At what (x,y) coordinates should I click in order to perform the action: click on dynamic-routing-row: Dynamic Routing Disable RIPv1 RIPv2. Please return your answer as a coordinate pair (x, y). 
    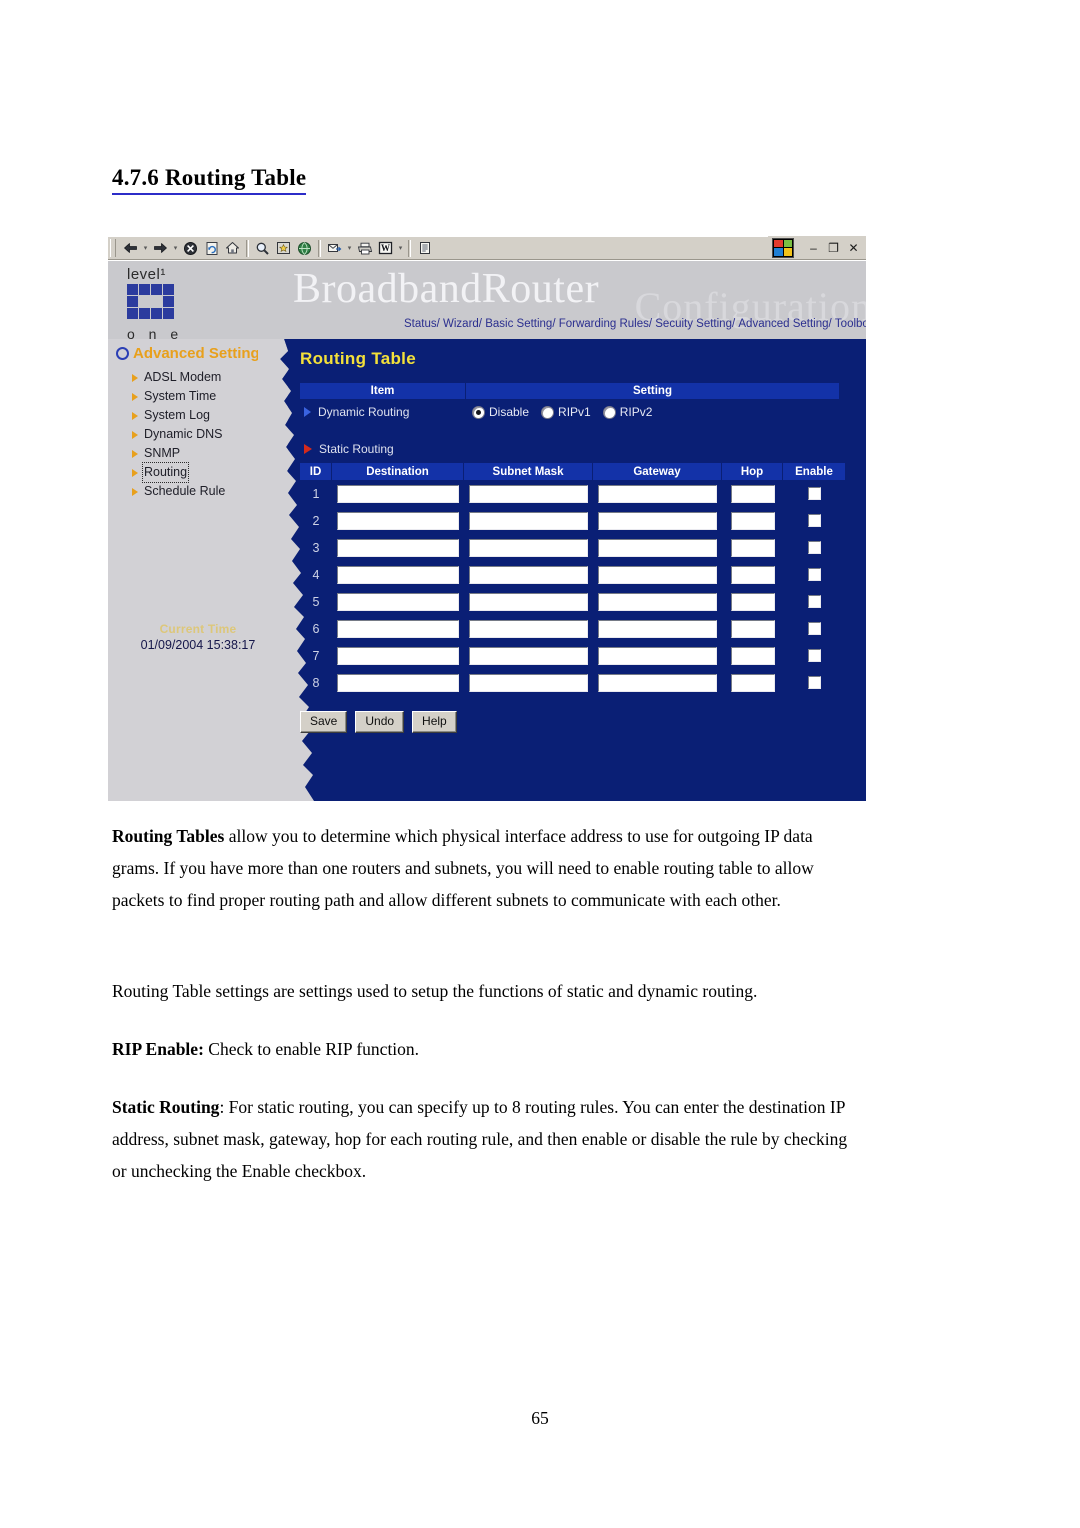
    Looking at the image, I should click on (570, 412).